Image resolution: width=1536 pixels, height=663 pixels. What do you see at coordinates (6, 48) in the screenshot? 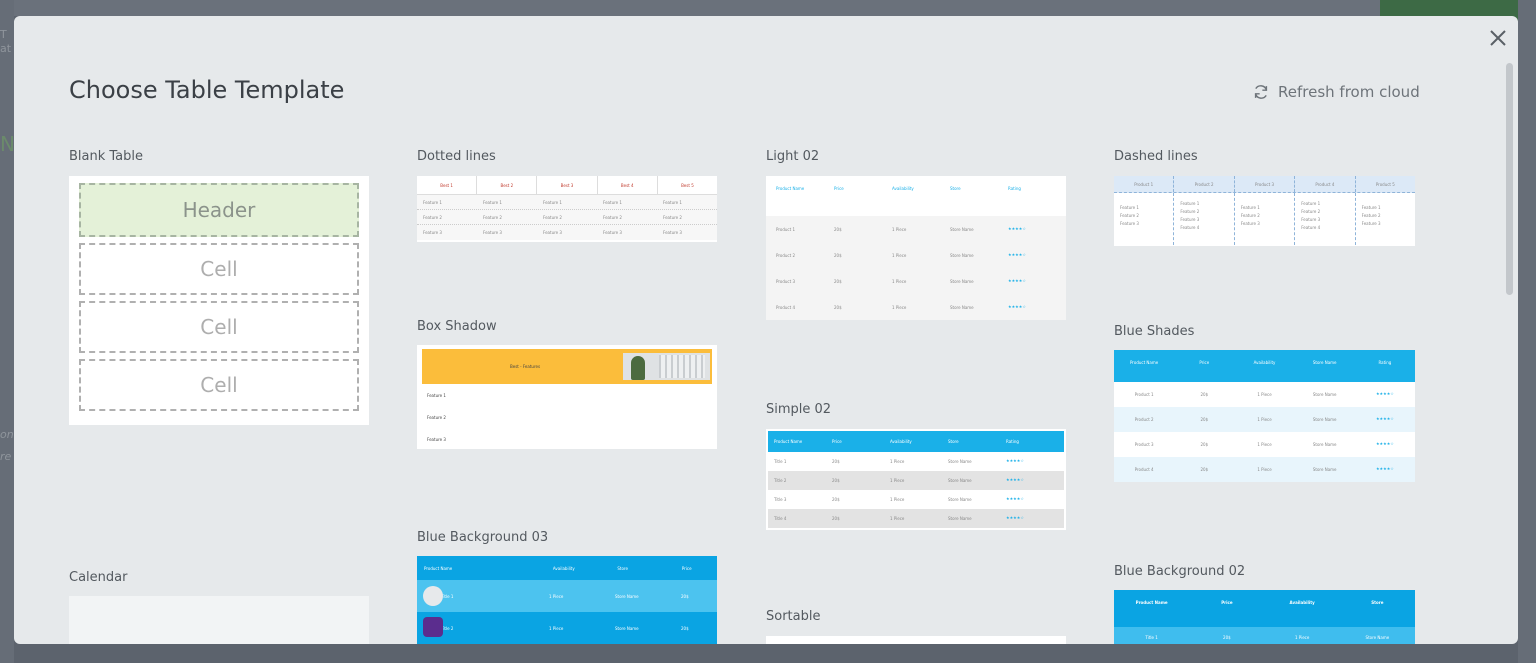
I see `backdrop-fragment: at` at bounding box center [6, 48].